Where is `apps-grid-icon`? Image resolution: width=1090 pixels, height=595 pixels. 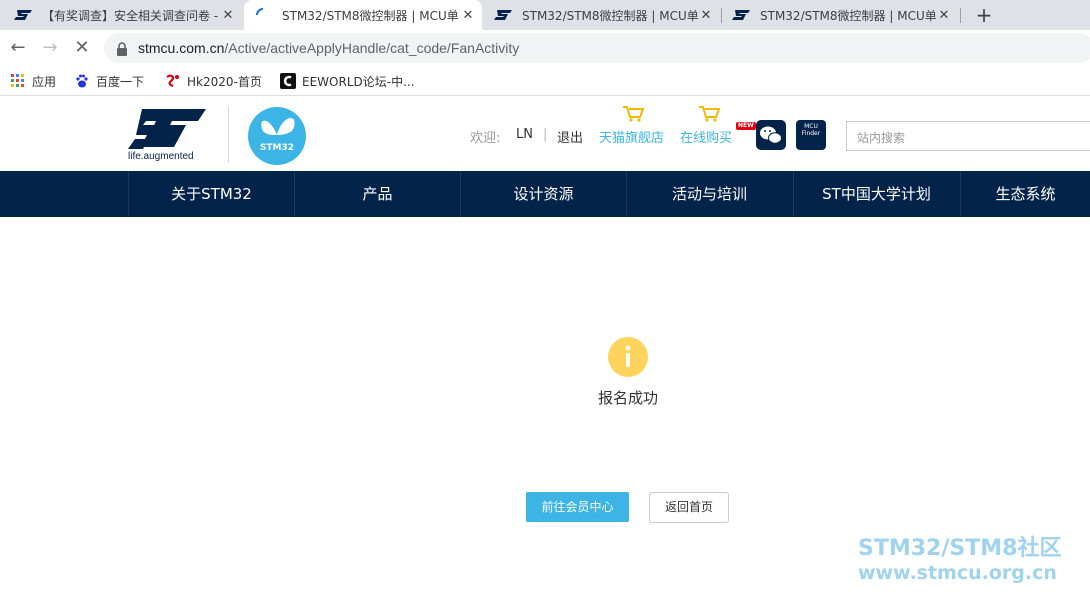 apps-grid-icon is located at coordinates (18, 81).